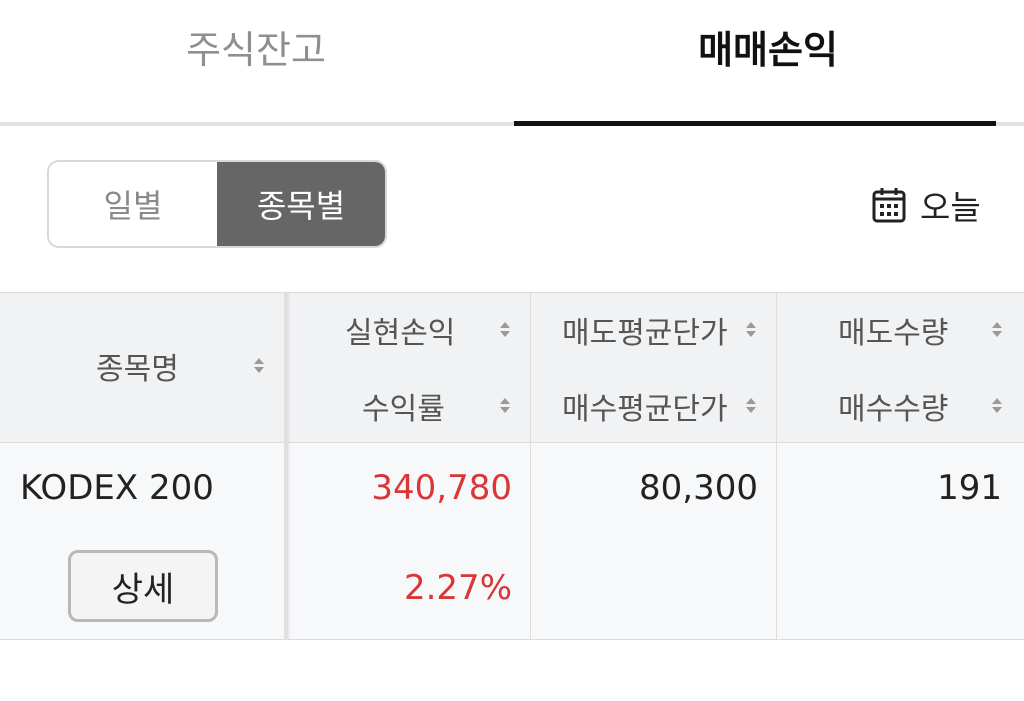  What do you see at coordinates (751, 406) in the screenshot?
I see `sort-buy-avg-price-icon` at bounding box center [751, 406].